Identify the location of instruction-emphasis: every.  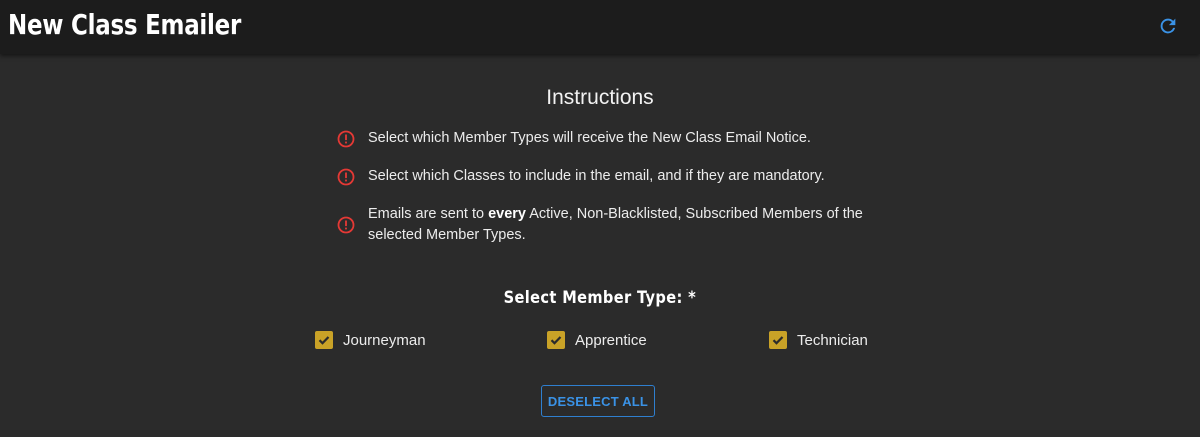
(507, 214).